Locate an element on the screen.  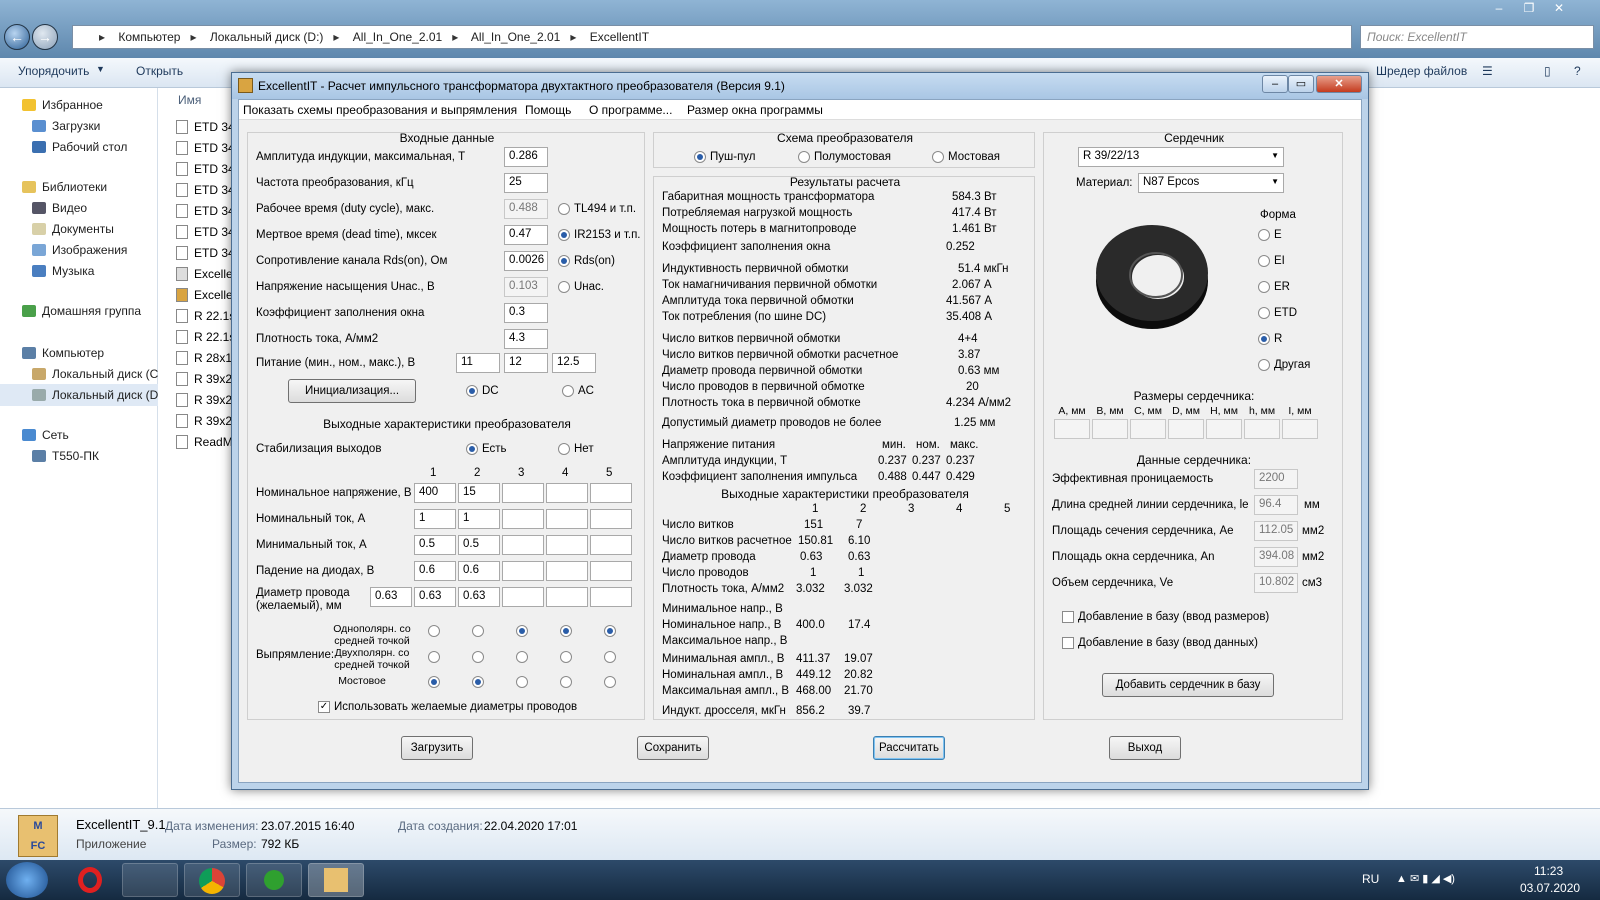
nav-documents: Документы is located at coordinates (73, 229).